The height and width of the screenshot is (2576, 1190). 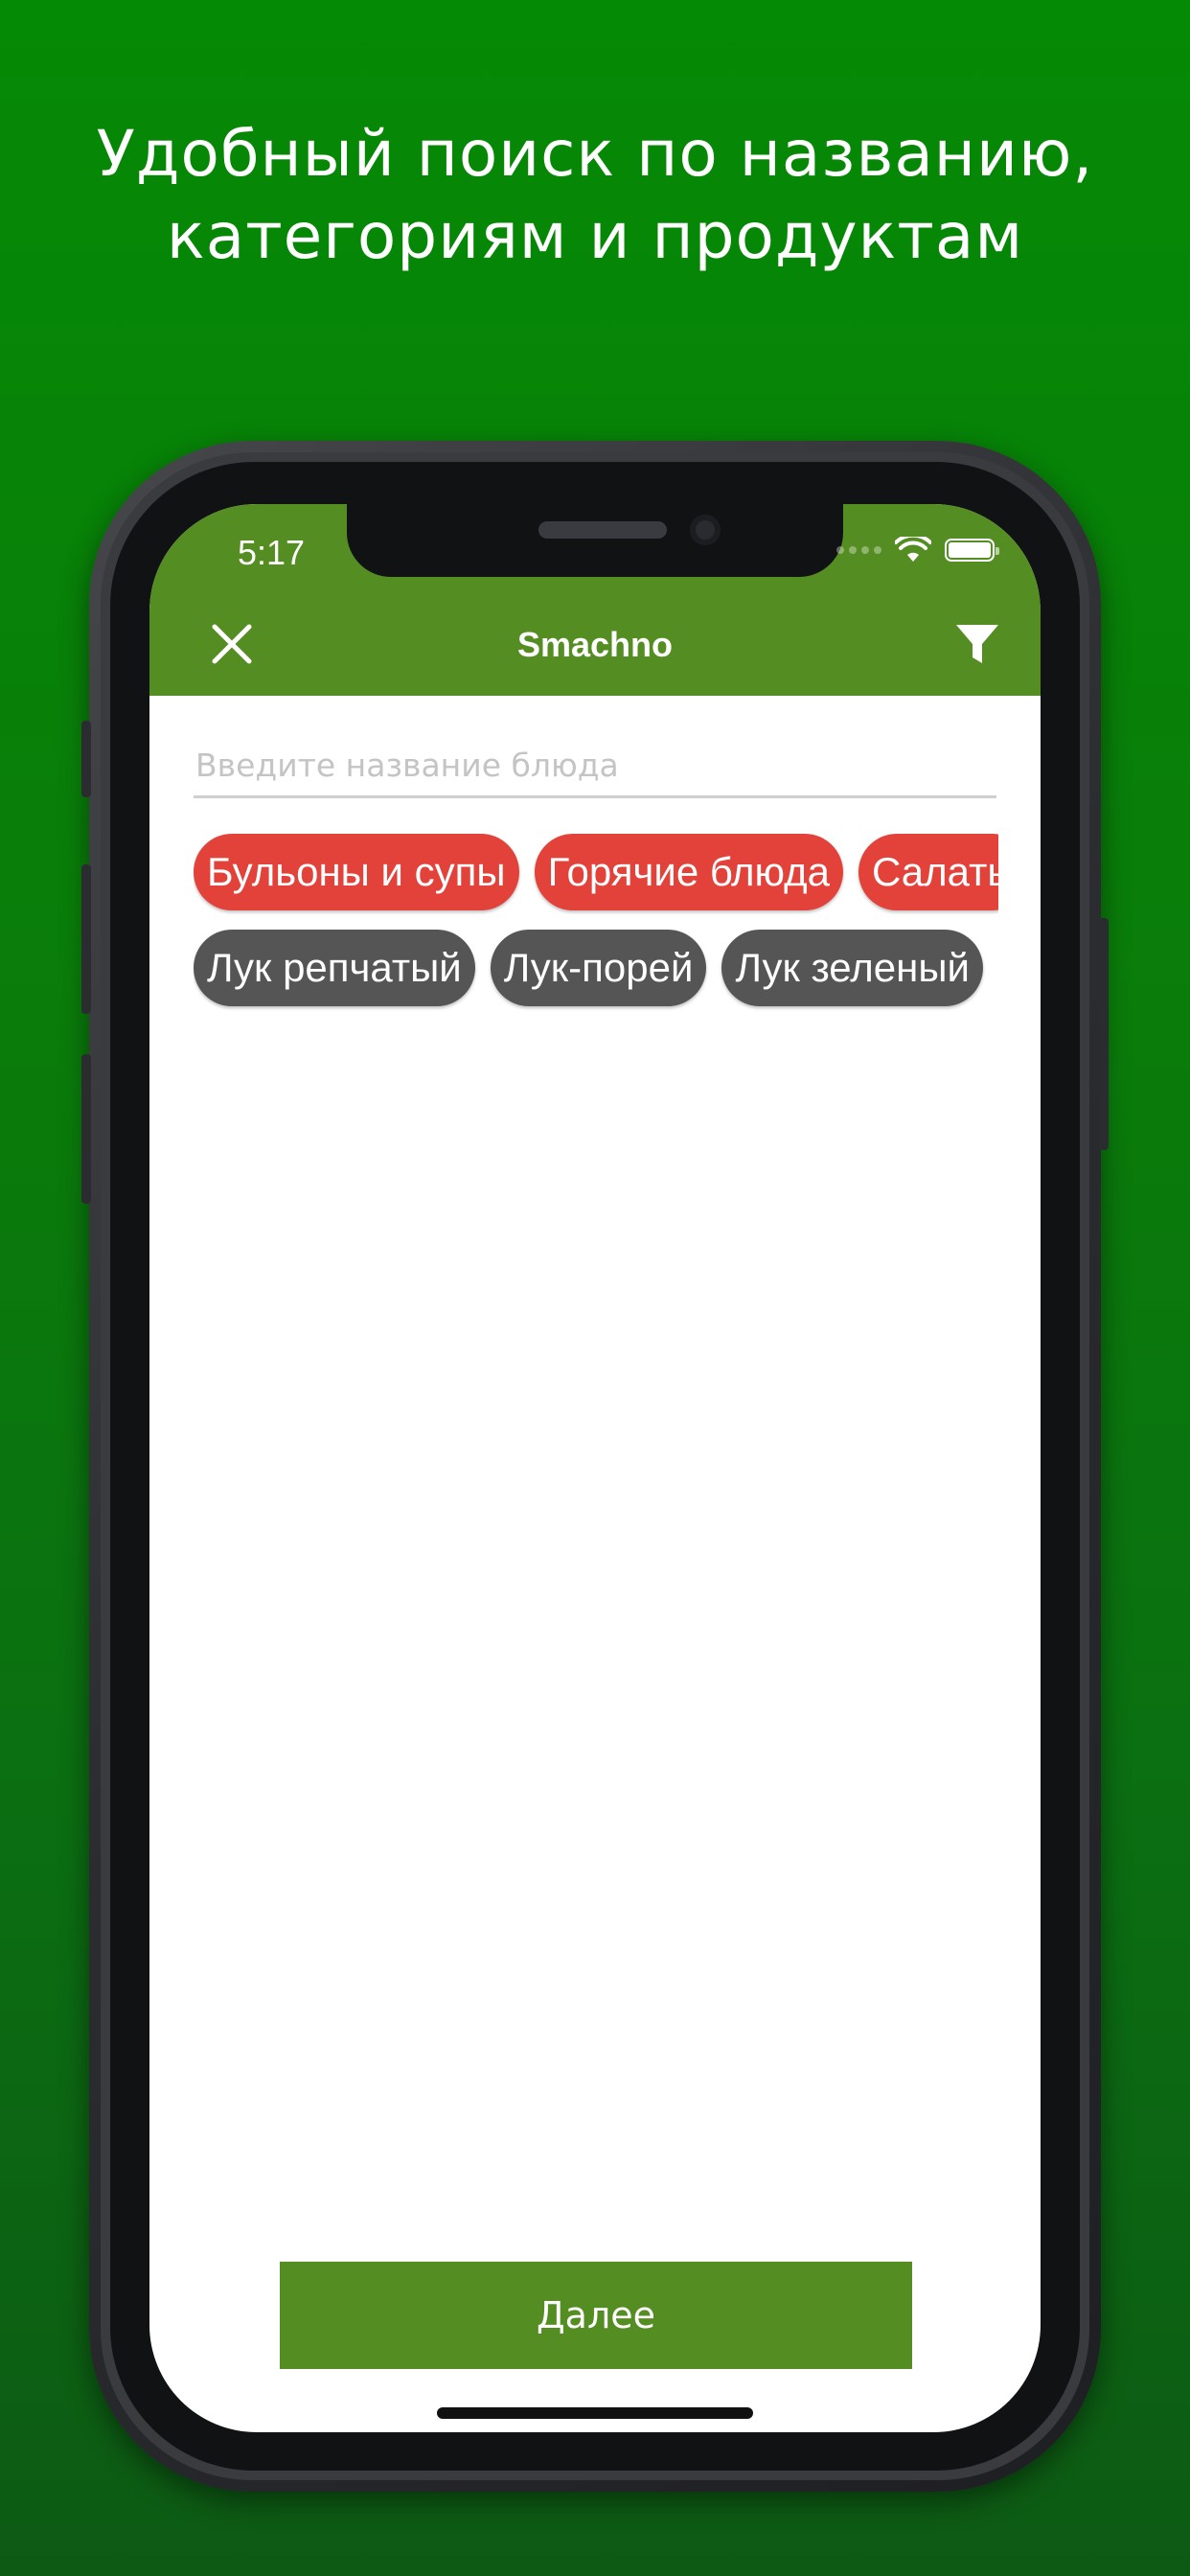 I want to click on status-time: 5:17, so click(x=272, y=552).